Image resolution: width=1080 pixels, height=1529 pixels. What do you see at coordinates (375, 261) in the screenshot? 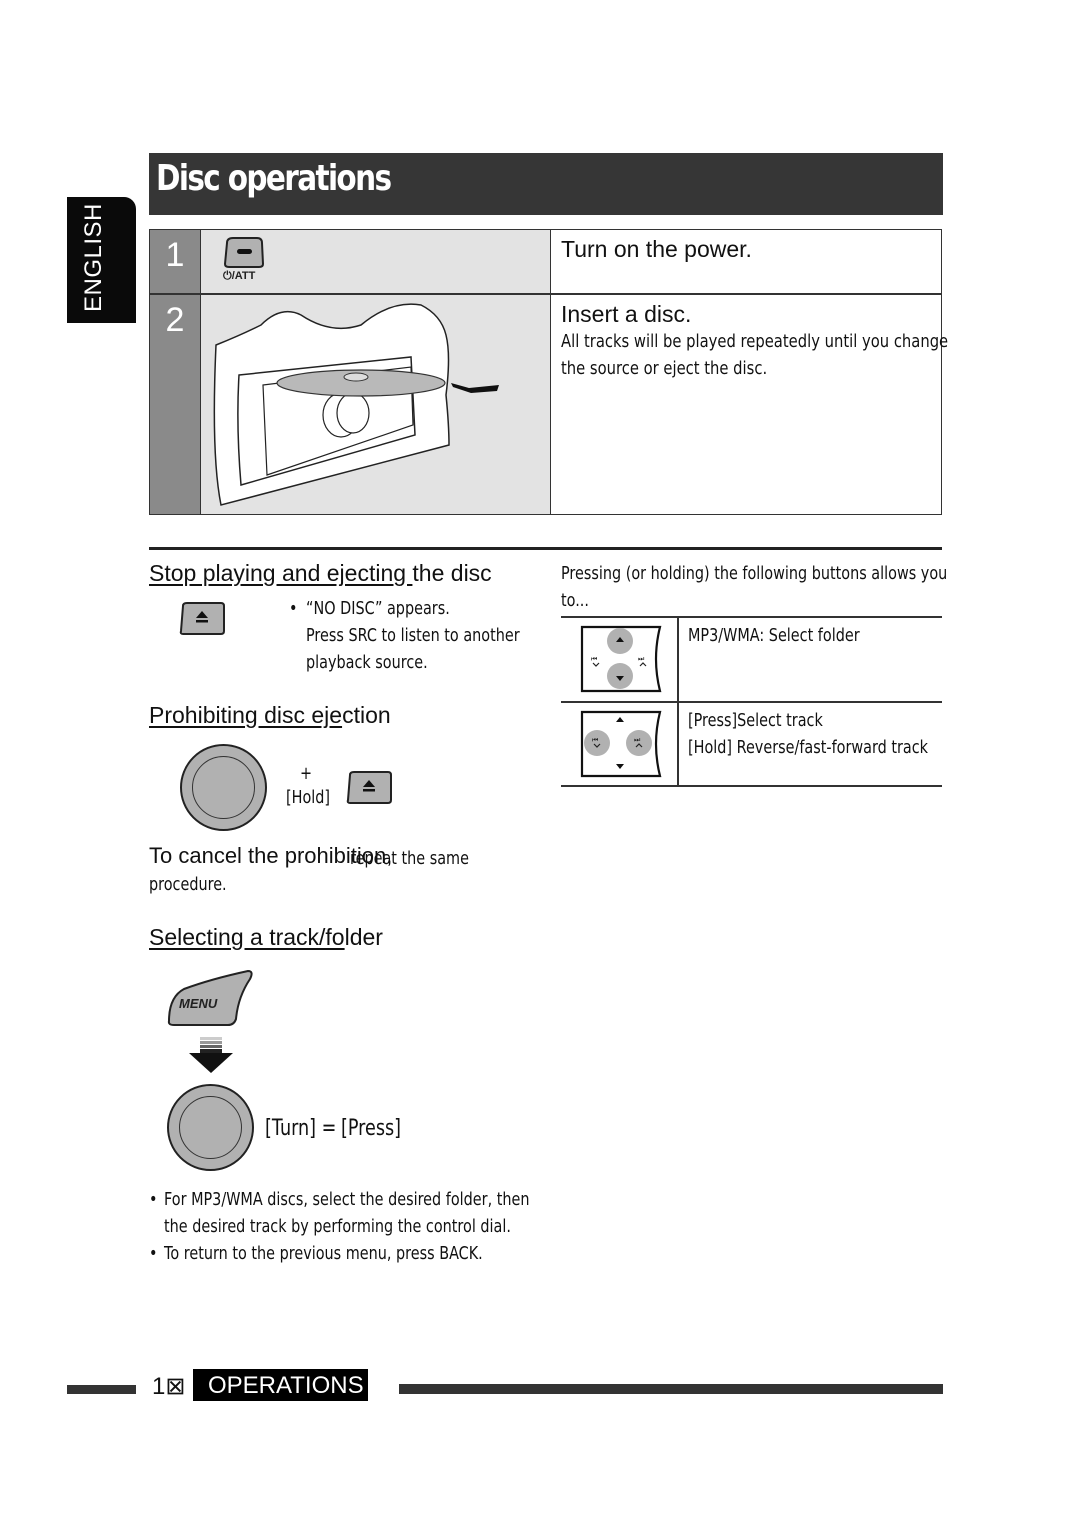
I see `step-1-image-cell: ⏻/ATT` at bounding box center [375, 261].